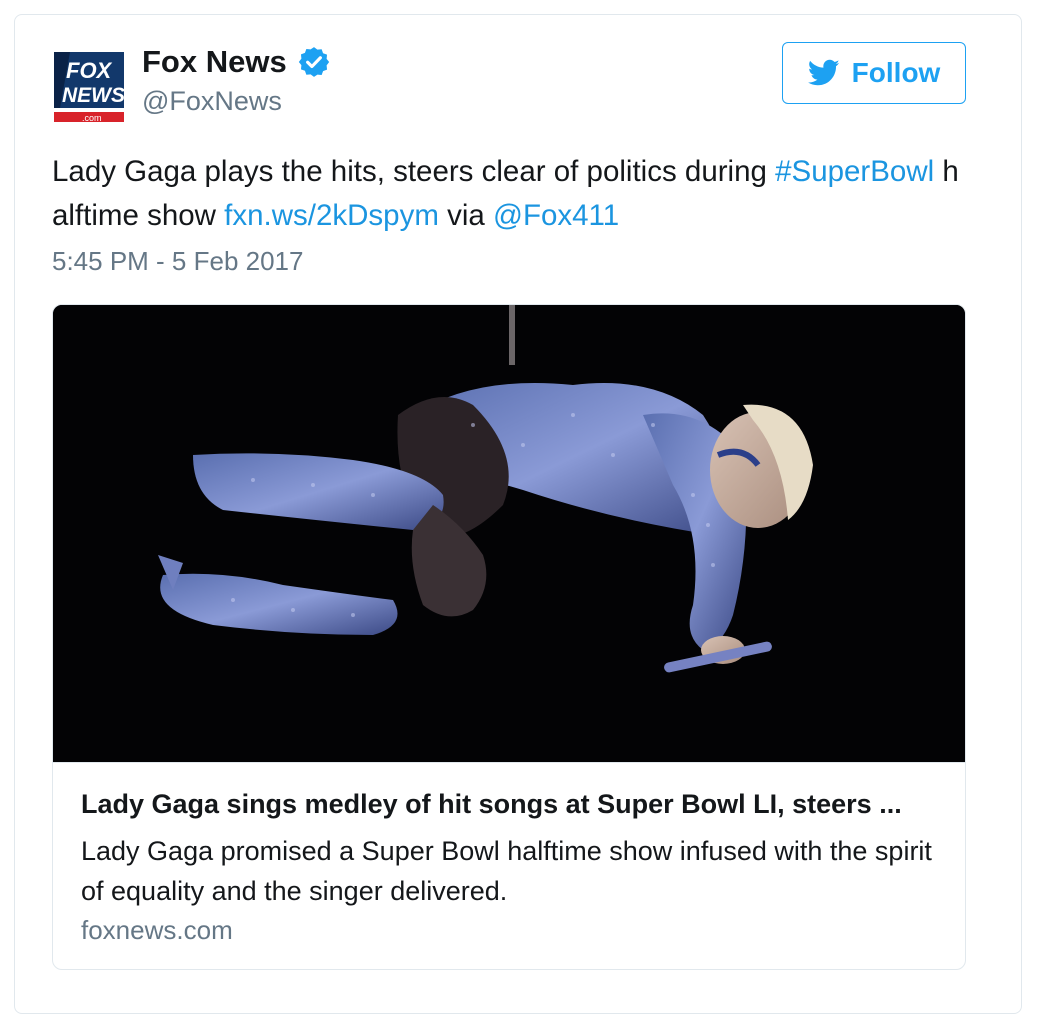 The height and width of the screenshot is (1014, 1060). Describe the element at coordinates (92, 118) in the screenshot. I see `svg-text: .com` at that location.